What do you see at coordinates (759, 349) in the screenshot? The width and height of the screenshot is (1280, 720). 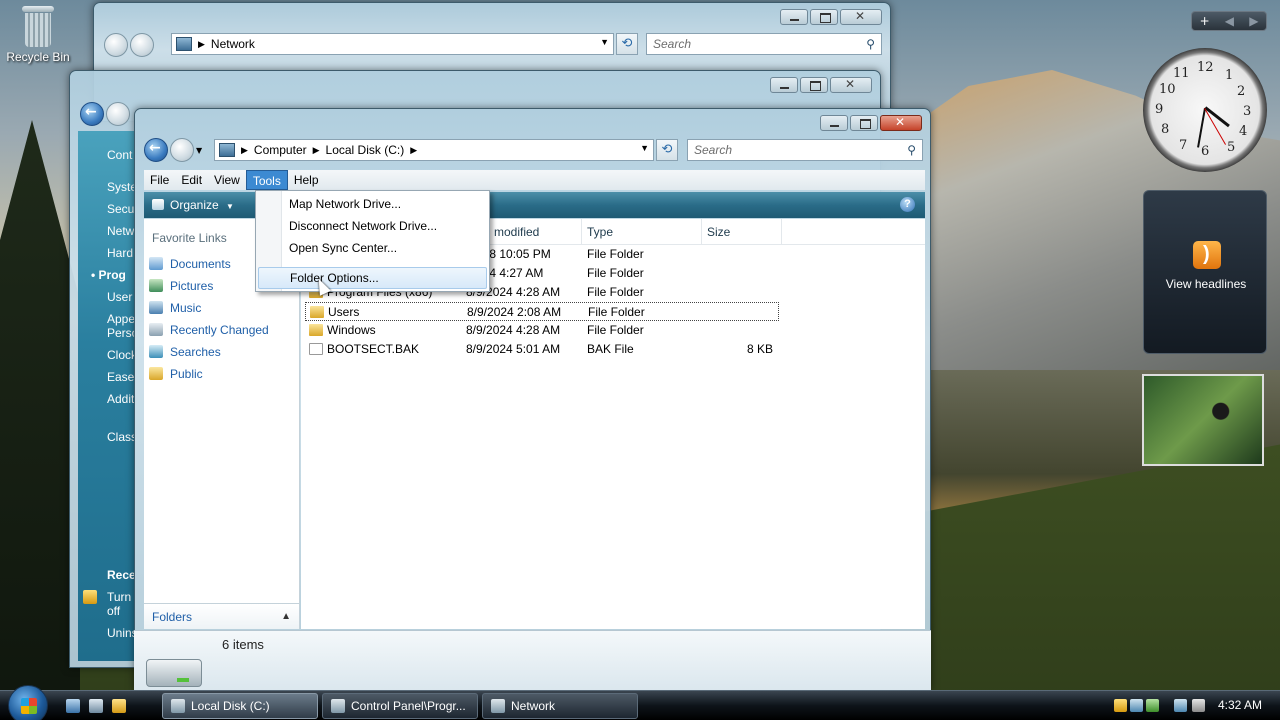 I see `file-size: 8 KB` at bounding box center [759, 349].